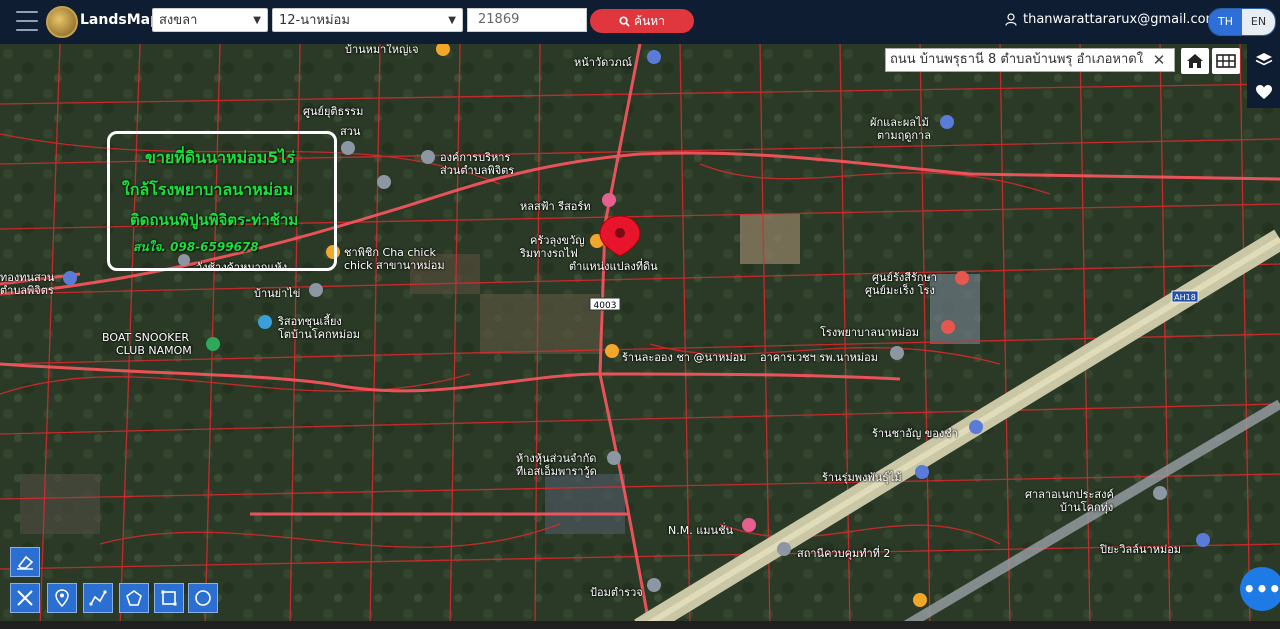  I want to click on place-label: ตามฤดูกาล, so click(904, 135).